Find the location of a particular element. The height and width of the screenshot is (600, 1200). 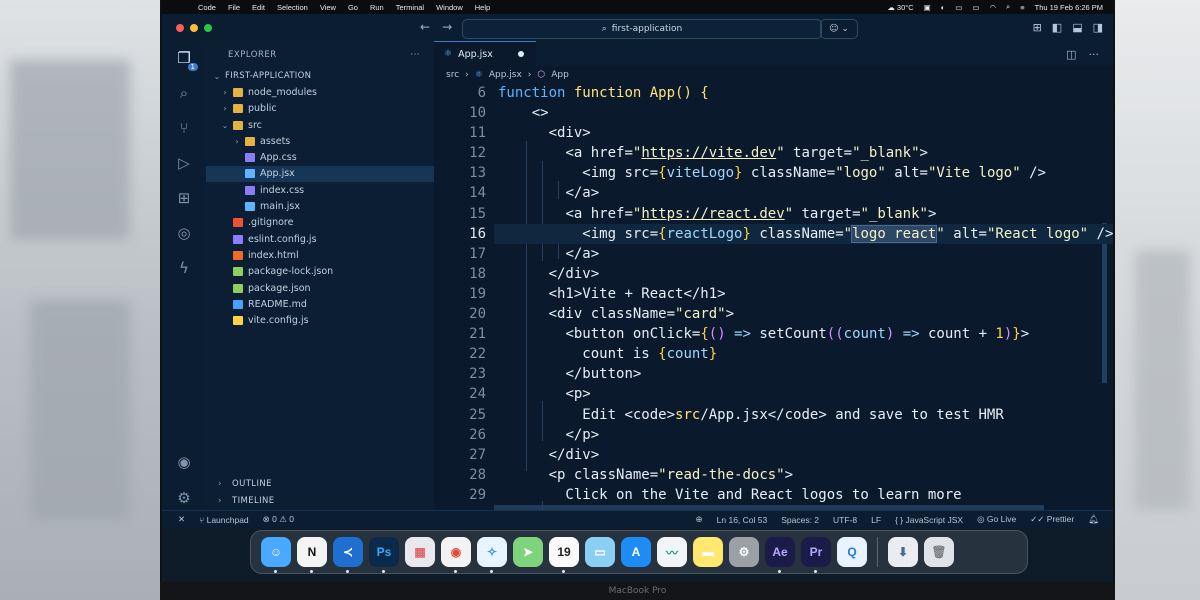

toggle-sidebar-icon: ◧ is located at coordinates (1057, 27).